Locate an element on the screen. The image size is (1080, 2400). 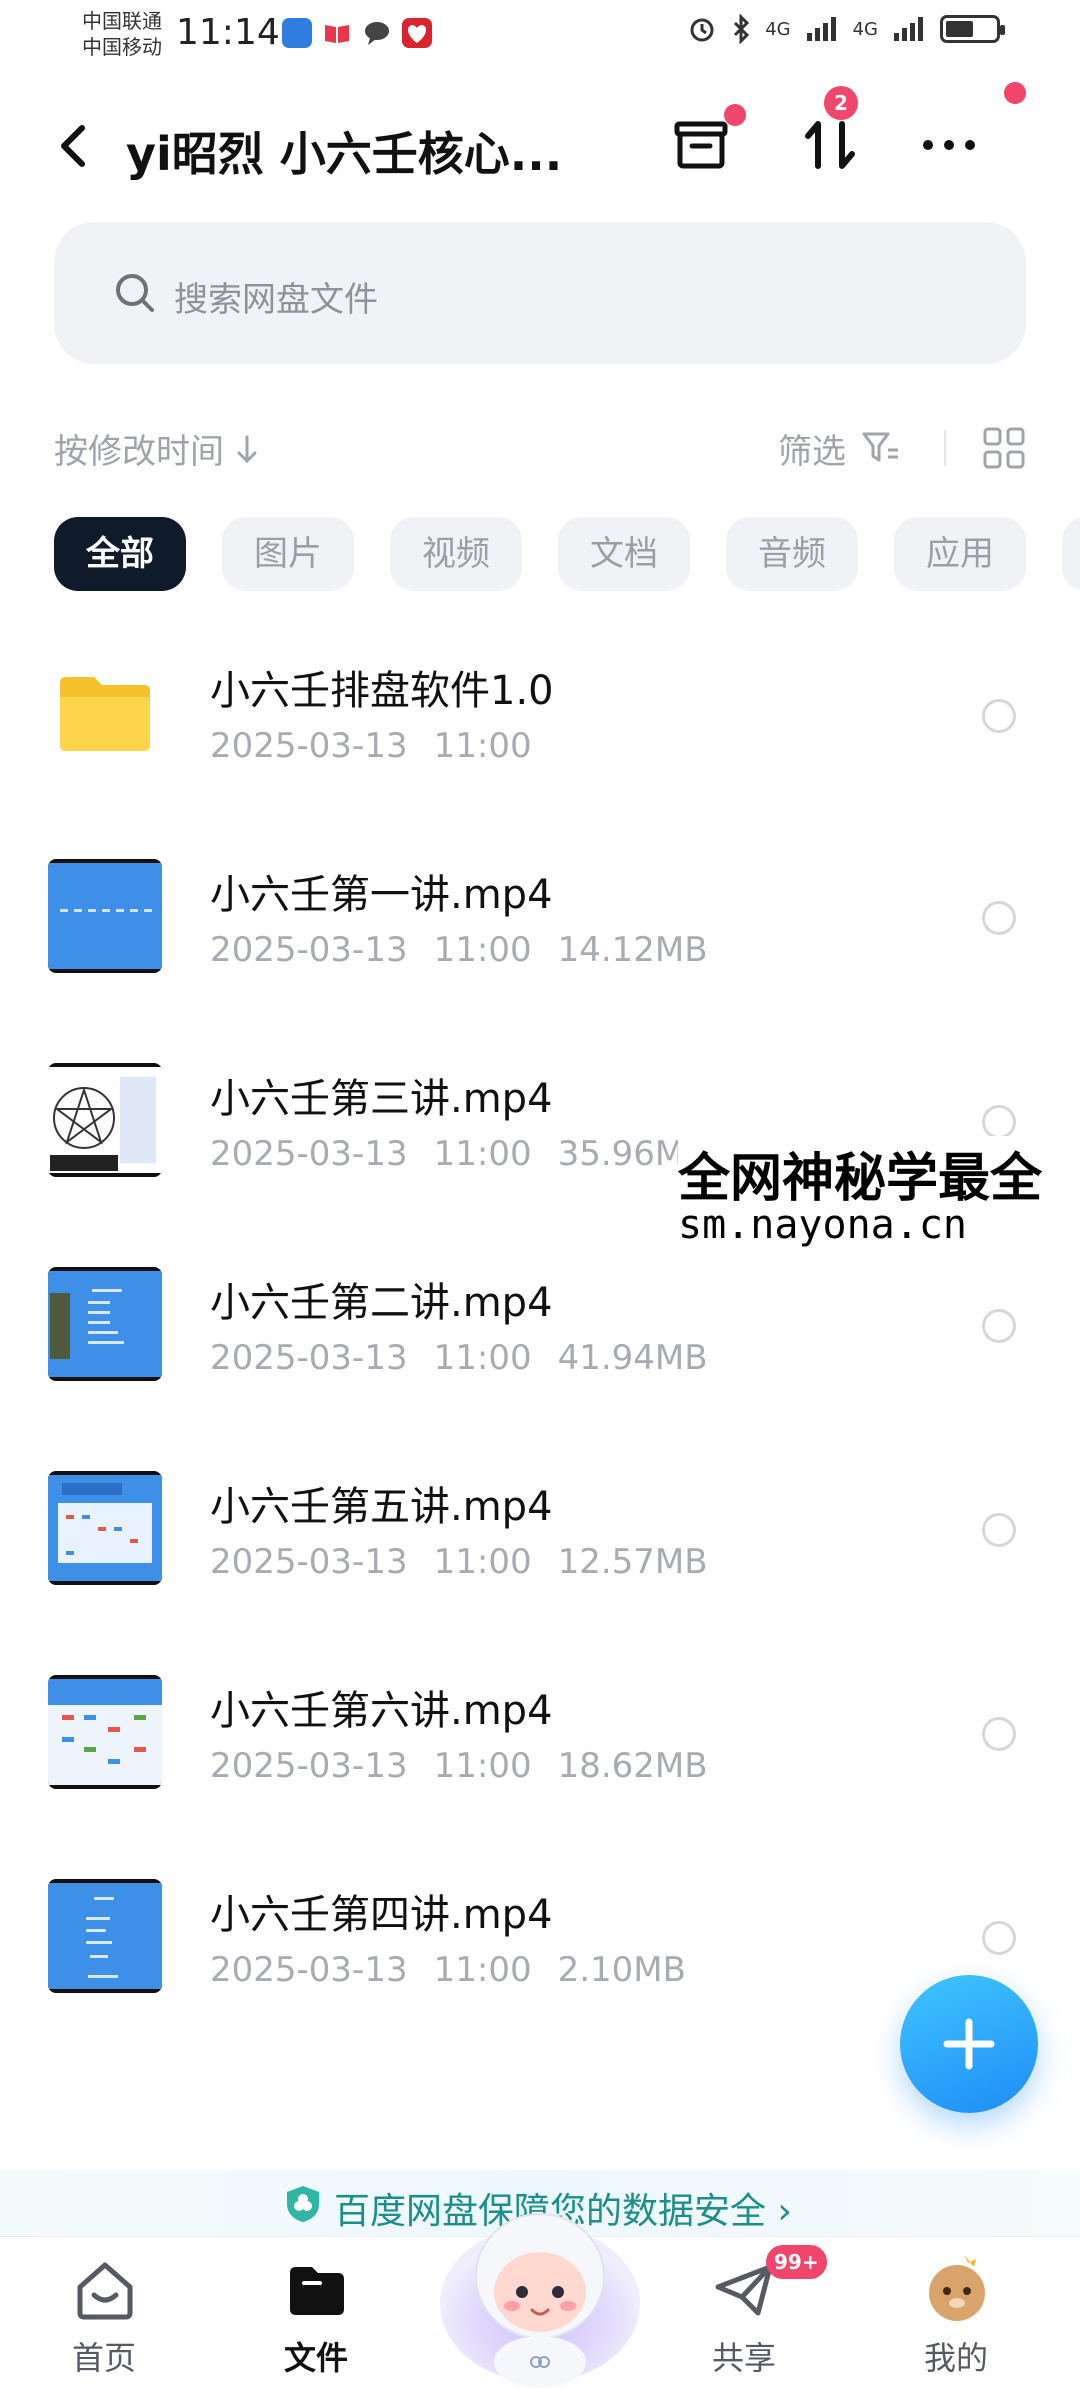
status-bar: 中国联通 中国移动 11:14 4G 4G is located at coordinates (540, 35).